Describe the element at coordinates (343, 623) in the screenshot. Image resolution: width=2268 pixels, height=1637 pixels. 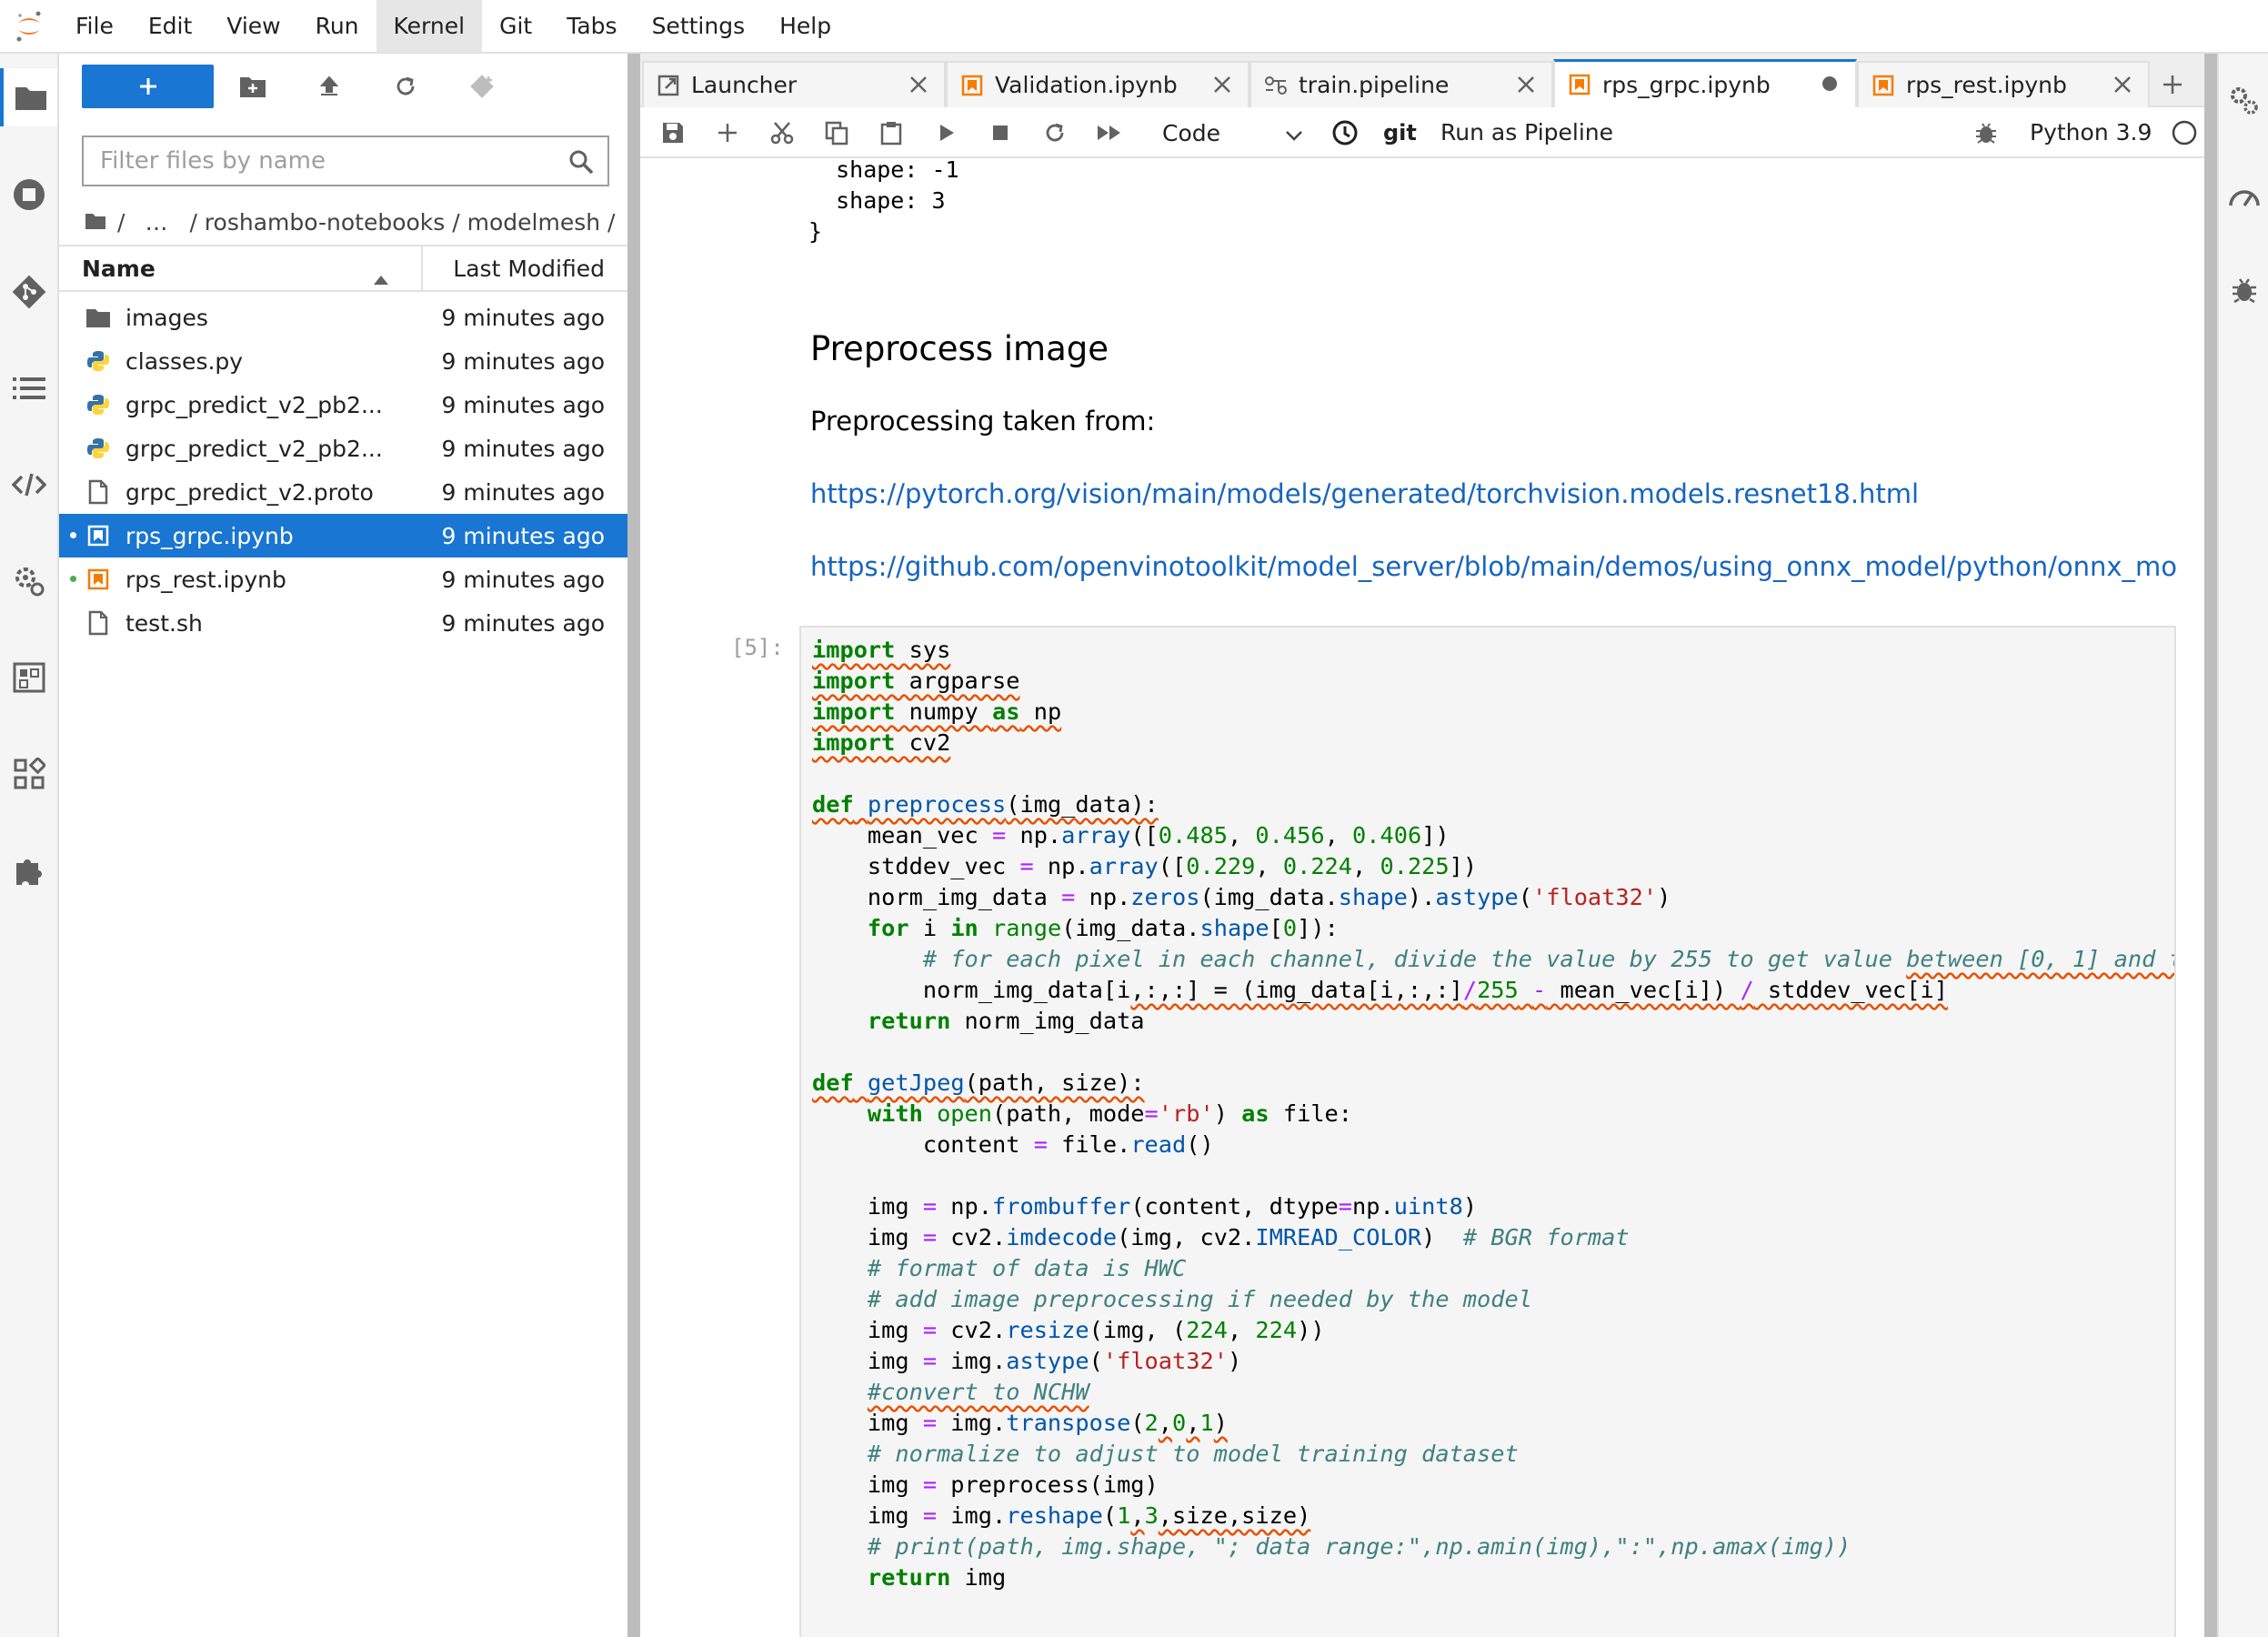
I see `file-row: test.sh 9 minutes ago` at that location.